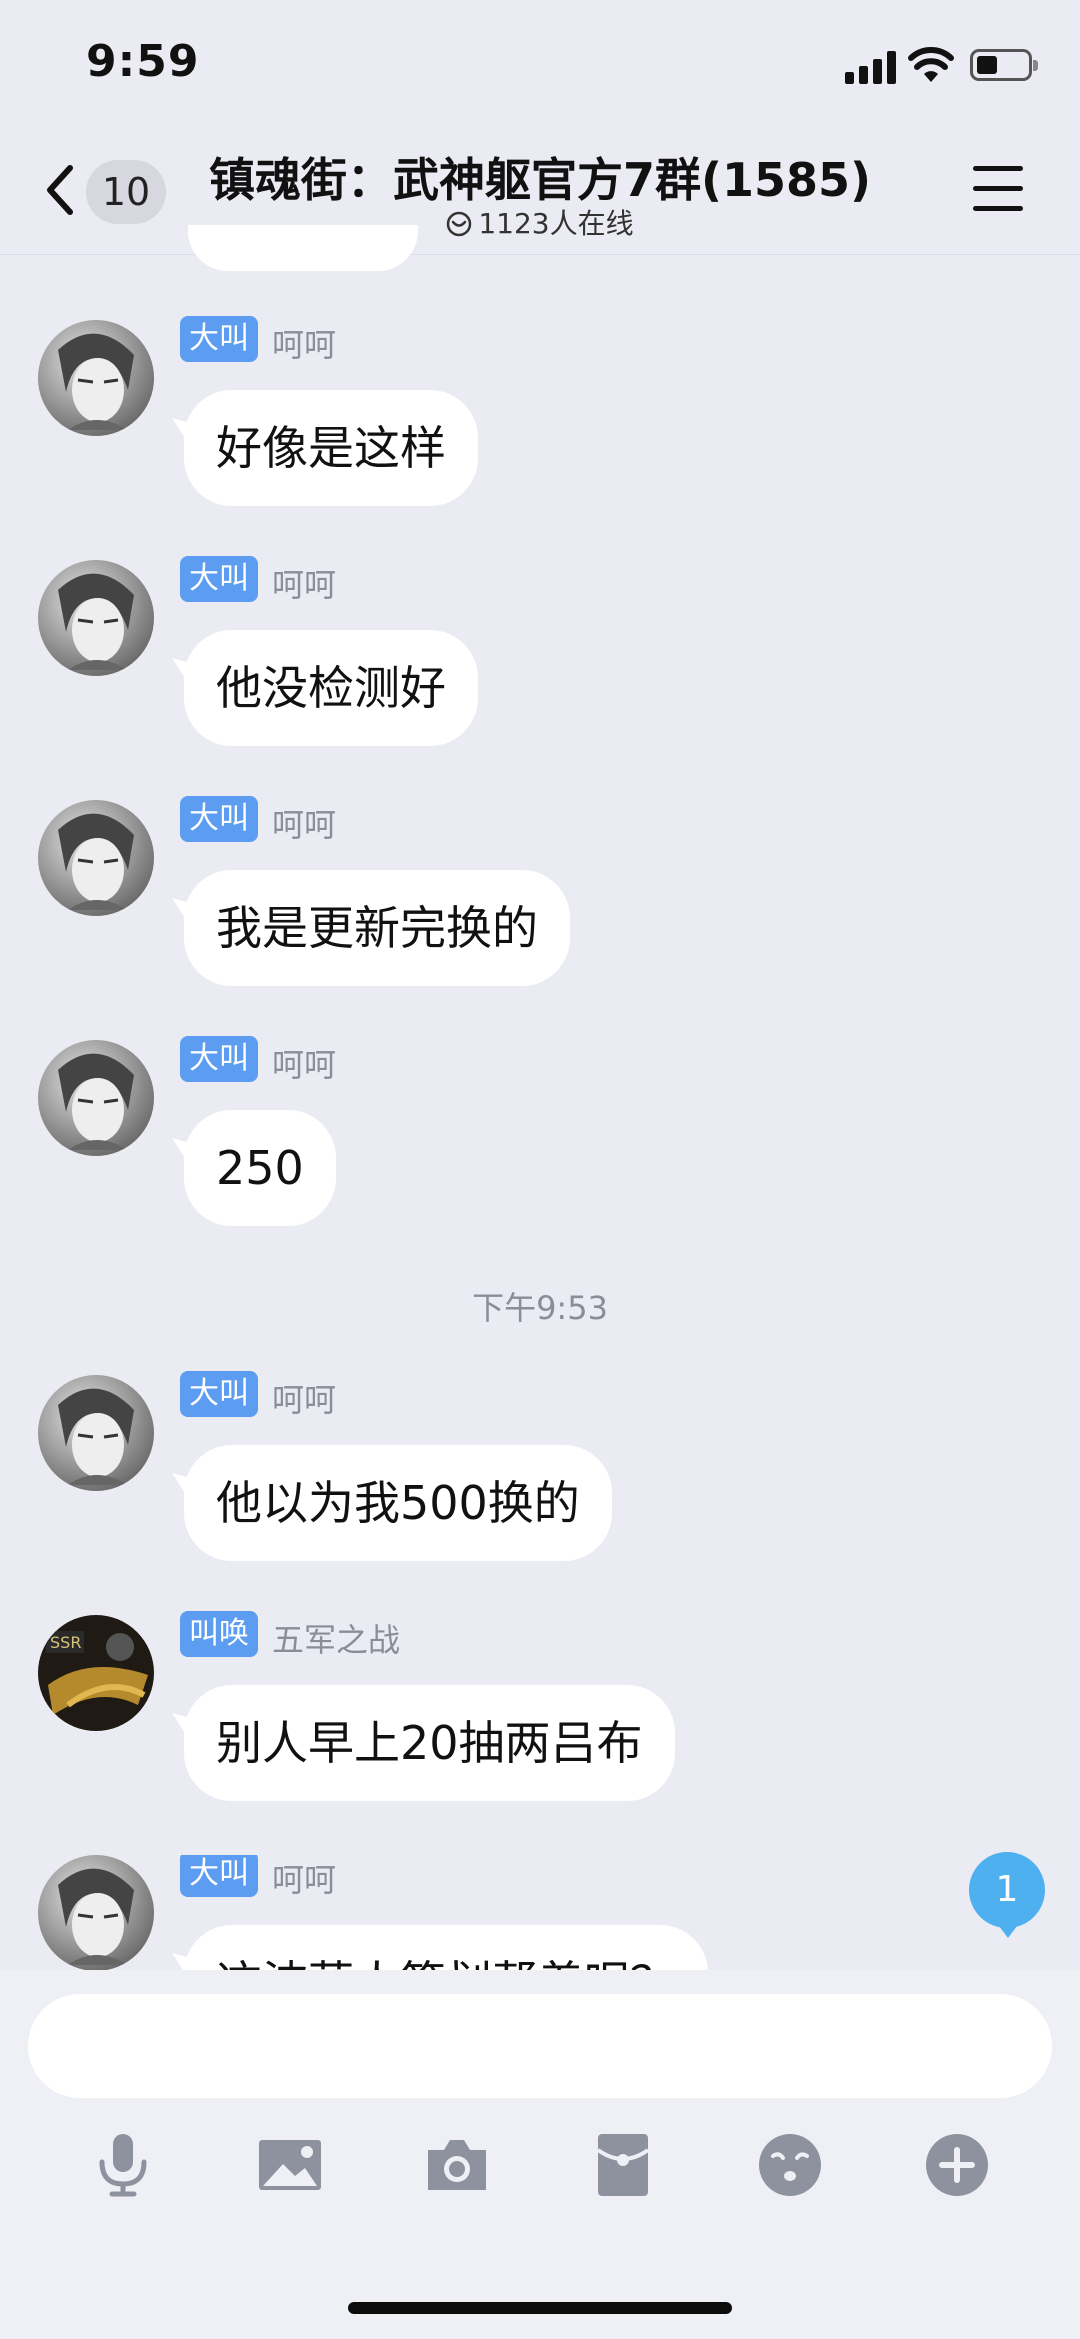  What do you see at coordinates (336, 1638) in the screenshot?
I see `sender-name: 五军之战` at bounding box center [336, 1638].